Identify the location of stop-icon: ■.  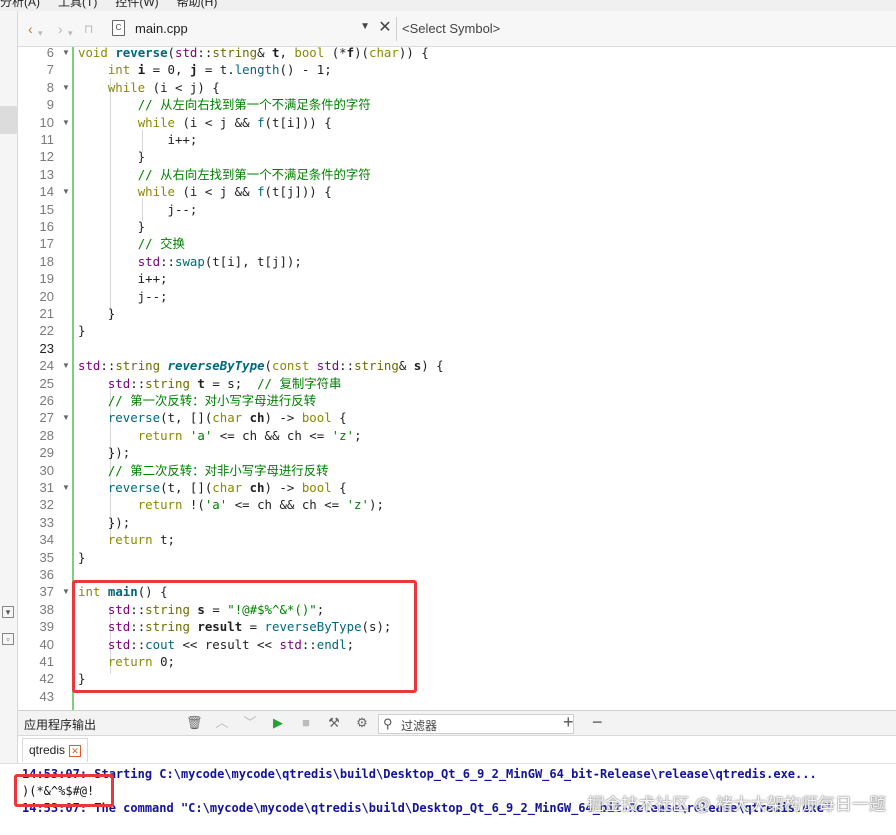
(306, 723).